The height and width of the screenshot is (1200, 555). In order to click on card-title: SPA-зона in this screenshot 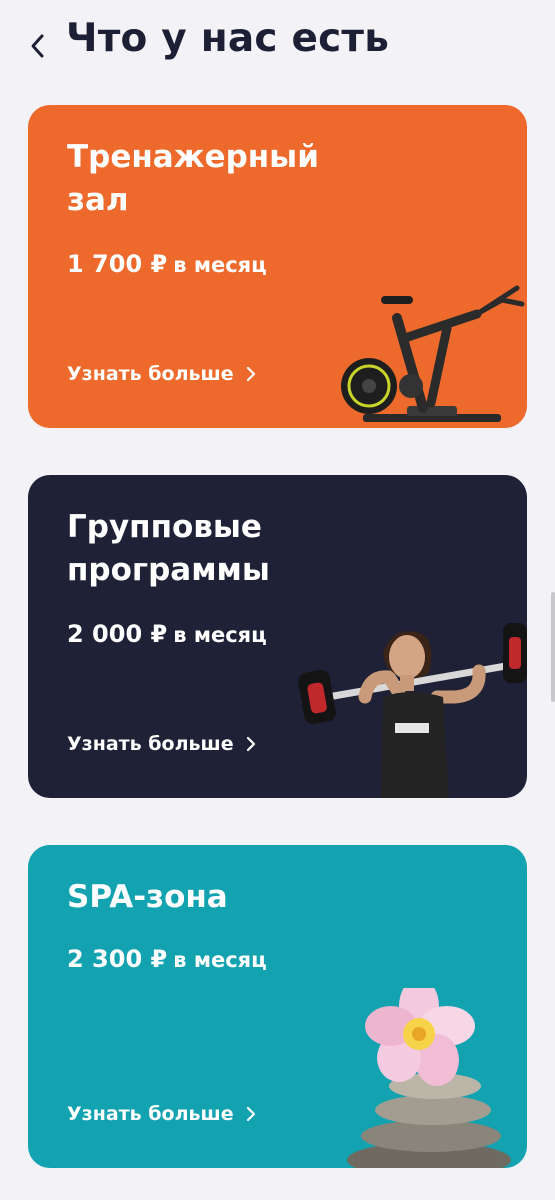, I will do `click(147, 897)`.